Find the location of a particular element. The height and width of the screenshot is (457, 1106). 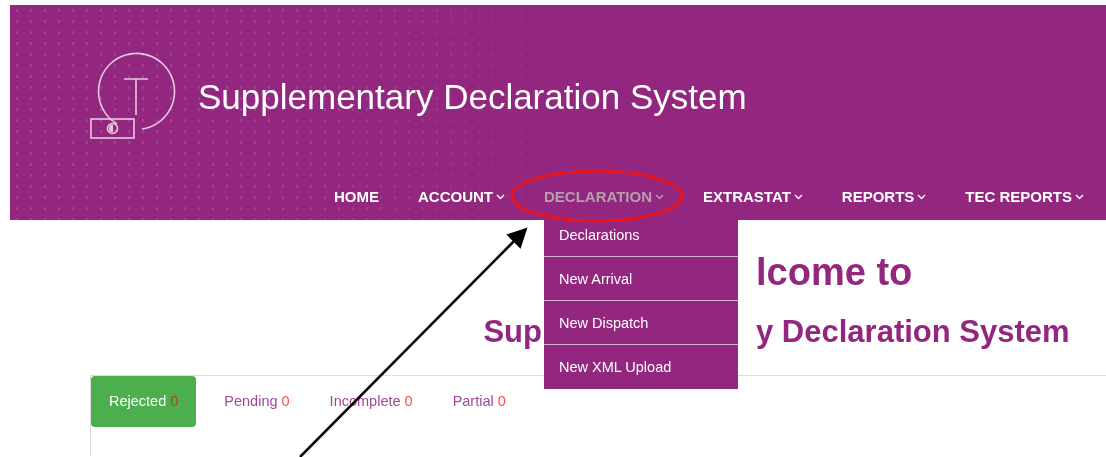

welcome-heading: Sup is located at coordinates (513, 331).